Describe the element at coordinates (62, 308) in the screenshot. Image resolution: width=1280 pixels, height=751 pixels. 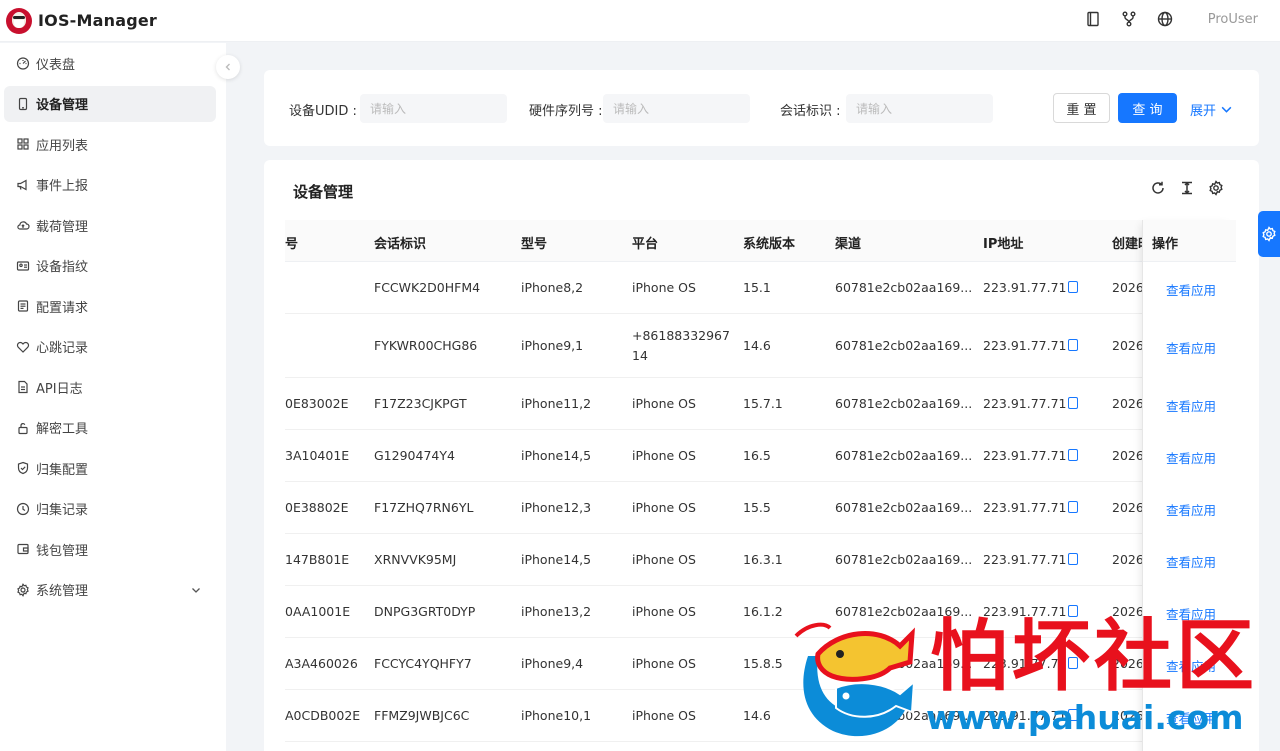
I see `sidebar-item-label: 配置请求` at that location.